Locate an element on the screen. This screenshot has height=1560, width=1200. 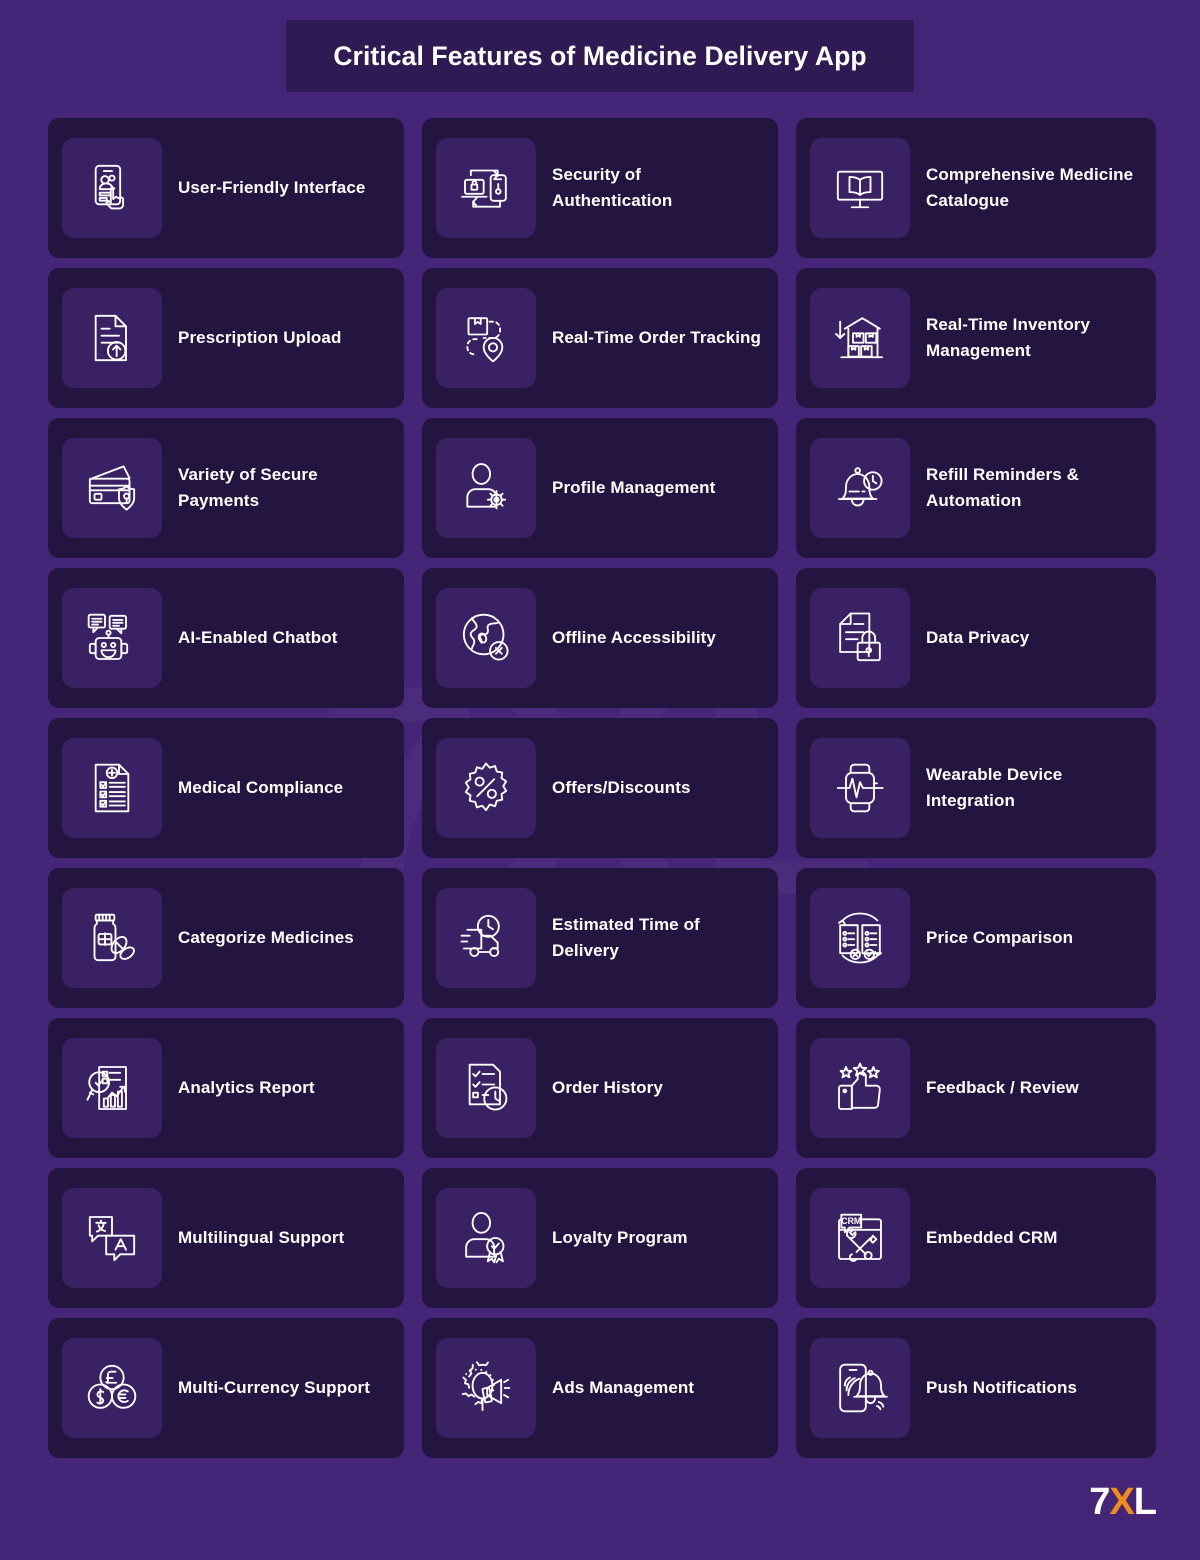
feature-card: Ads Management is located at coordinates (600, 1388).